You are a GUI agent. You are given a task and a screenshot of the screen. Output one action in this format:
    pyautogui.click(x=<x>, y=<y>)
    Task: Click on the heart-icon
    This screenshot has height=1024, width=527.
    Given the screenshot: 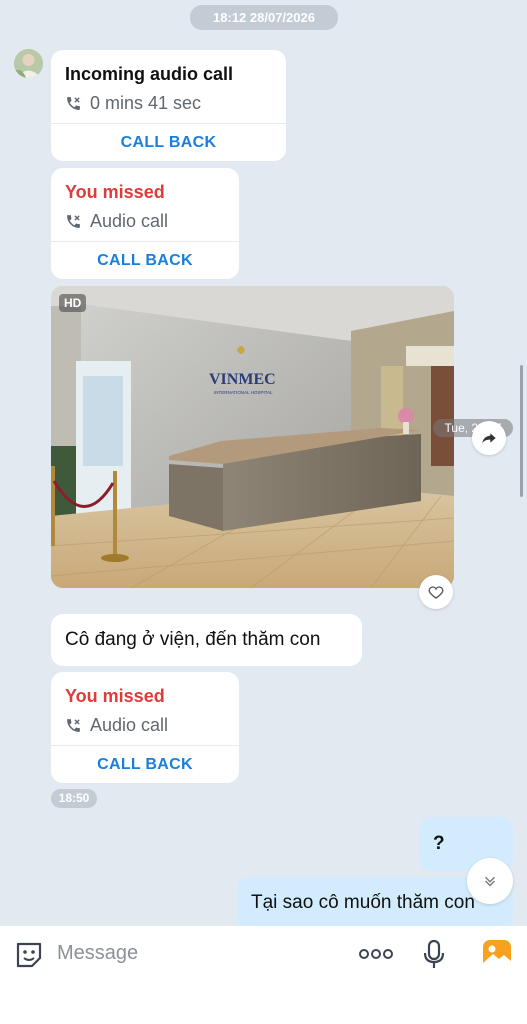 What is the action you would take?
    pyautogui.click(x=436, y=592)
    